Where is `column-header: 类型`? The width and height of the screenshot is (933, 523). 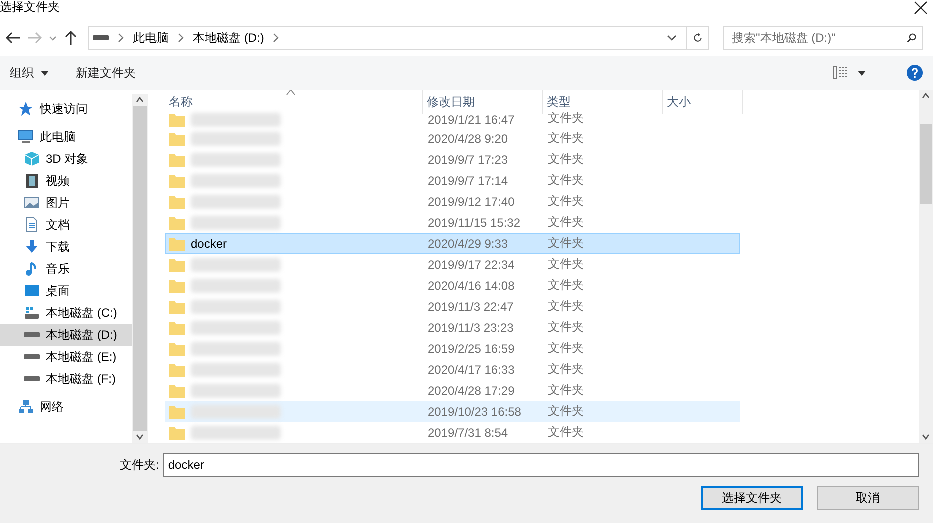 column-header: 类型 is located at coordinates (603, 102).